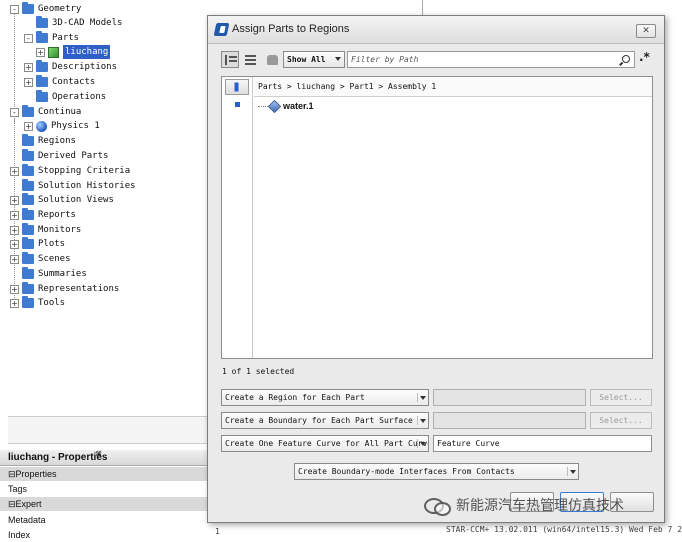  I want to click on properties-group-expert: ⊟Expert, so click(106, 504).